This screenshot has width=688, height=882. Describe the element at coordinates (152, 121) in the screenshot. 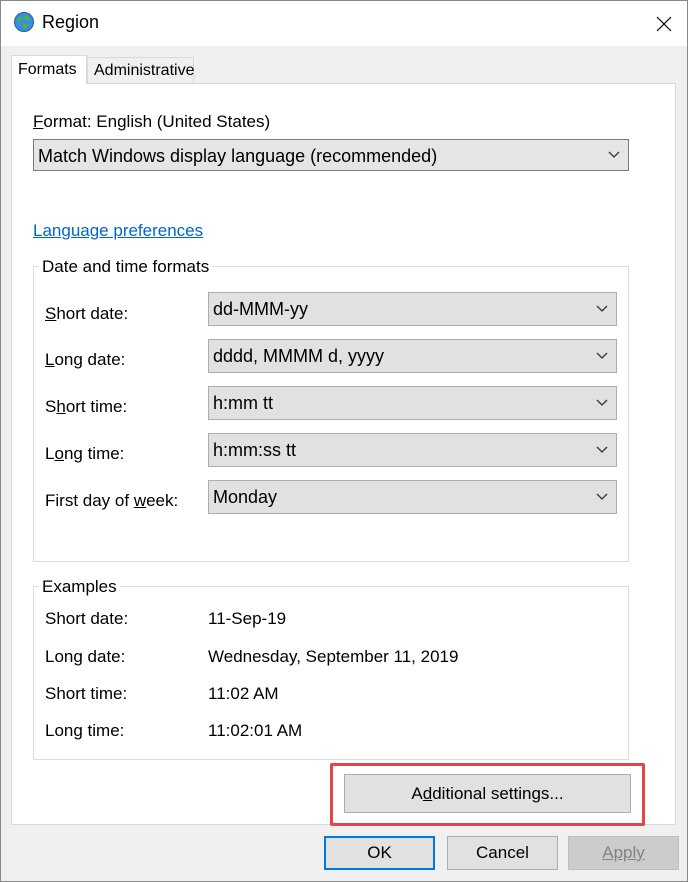

I see `format-label: Format: English (United States)` at that location.